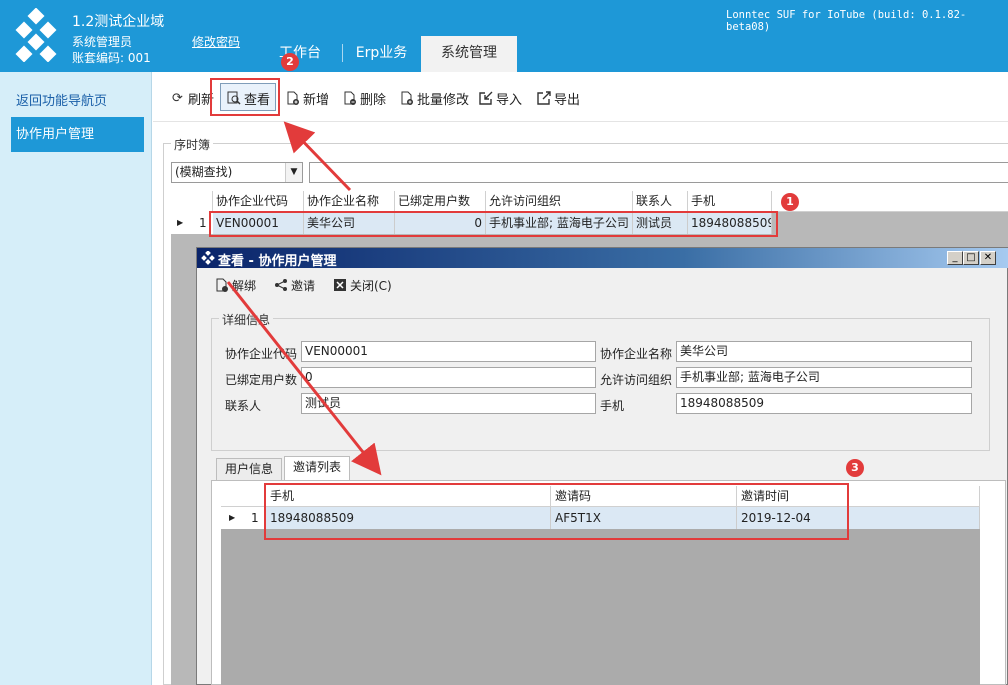  Describe the element at coordinates (317, 156) in the screenshot. I see `arrow-to-view-button` at that location.